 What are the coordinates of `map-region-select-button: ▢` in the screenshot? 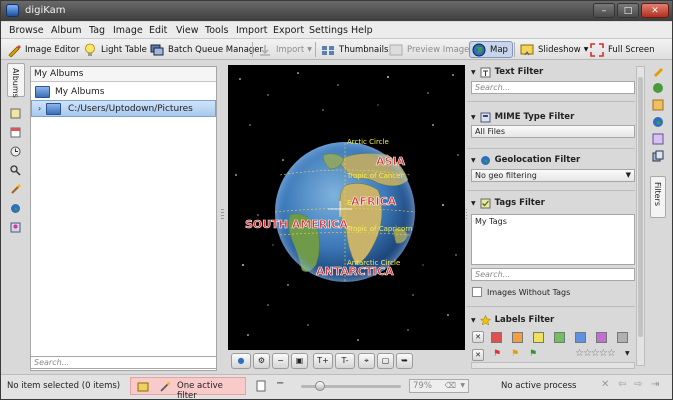 It's located at (385, 361).